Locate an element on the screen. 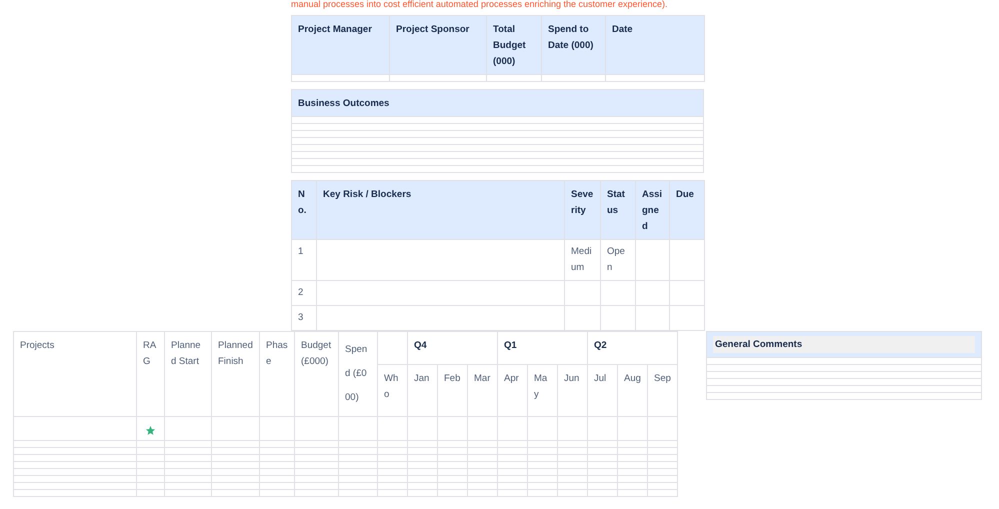 This screenshot has width=999, height=509. column-header: Due is located at coordinates (687, 210).